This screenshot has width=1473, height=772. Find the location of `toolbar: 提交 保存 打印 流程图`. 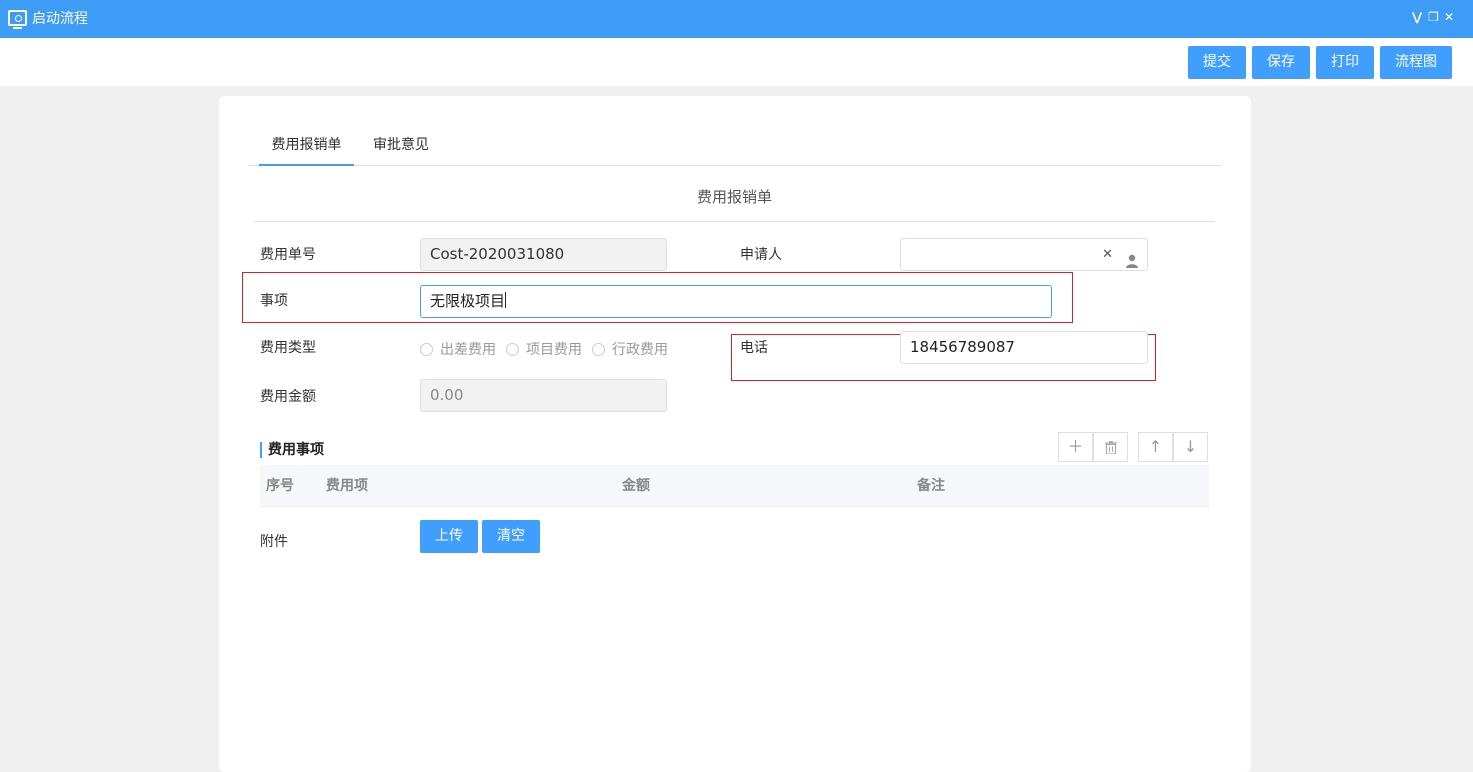

toolbar: 提交 保存 打印 流程图 is located at coordinates (736, 62).